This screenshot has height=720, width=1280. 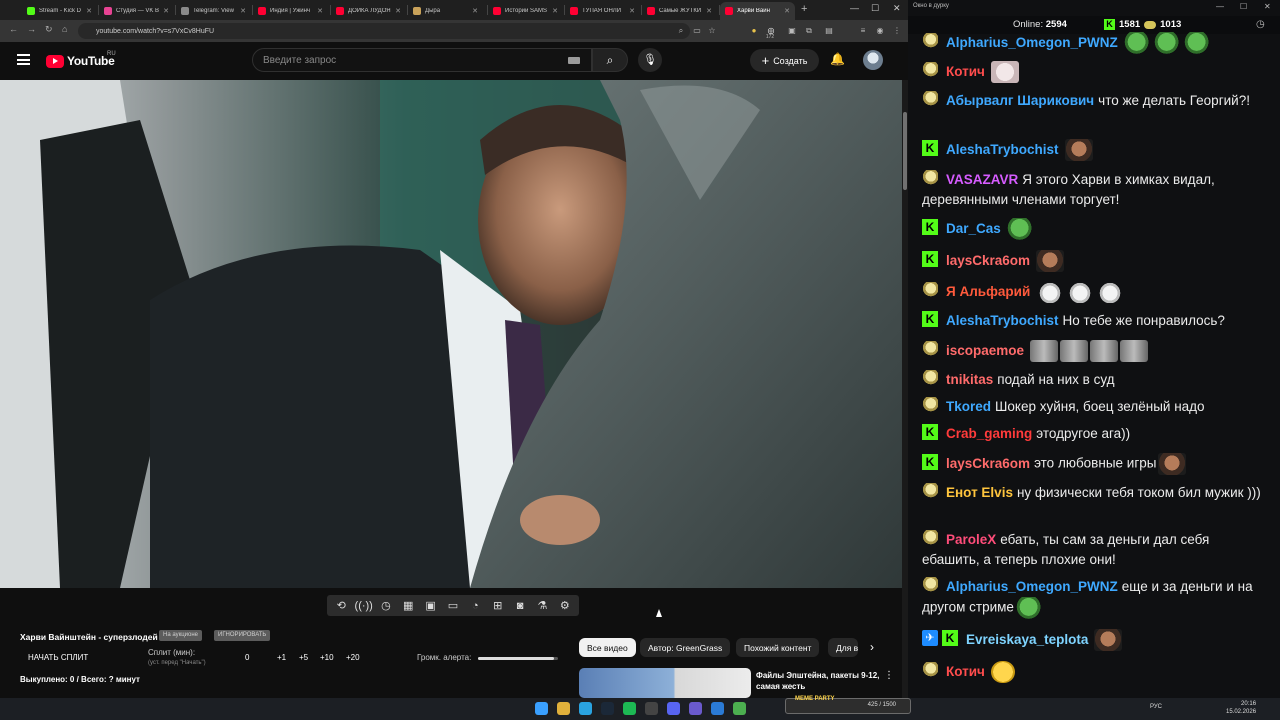 What do you see at coordinates (897, 31) in the screenshot?
I see `menu-dots-icon: ⋮` at bounding box center [897, 31].